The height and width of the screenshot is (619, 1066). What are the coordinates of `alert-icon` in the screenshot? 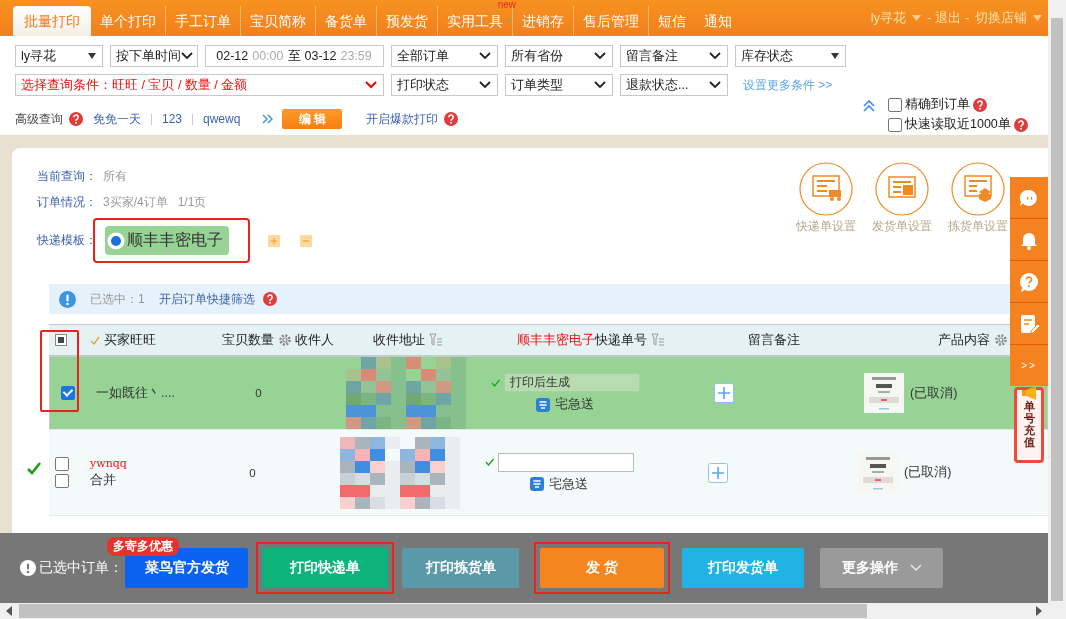 It's located at (28, 568).